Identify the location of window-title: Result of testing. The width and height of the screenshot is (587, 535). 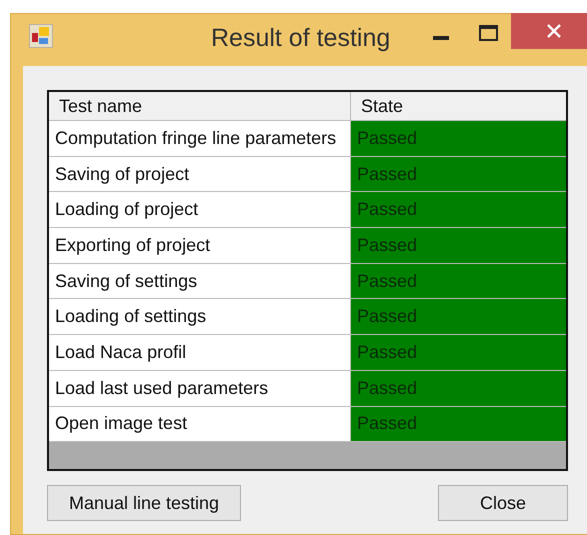
(300, 38).